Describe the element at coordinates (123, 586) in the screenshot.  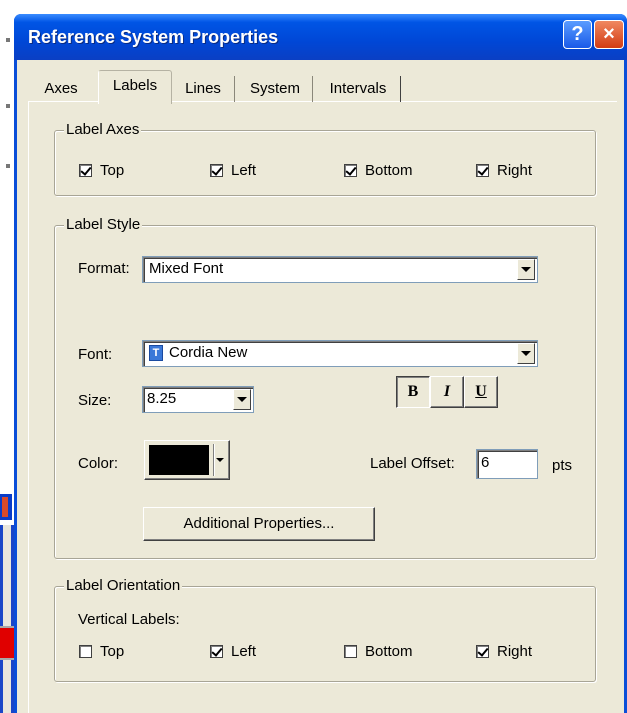
I see `label-orientation-legend: Label Orientation` at that location.